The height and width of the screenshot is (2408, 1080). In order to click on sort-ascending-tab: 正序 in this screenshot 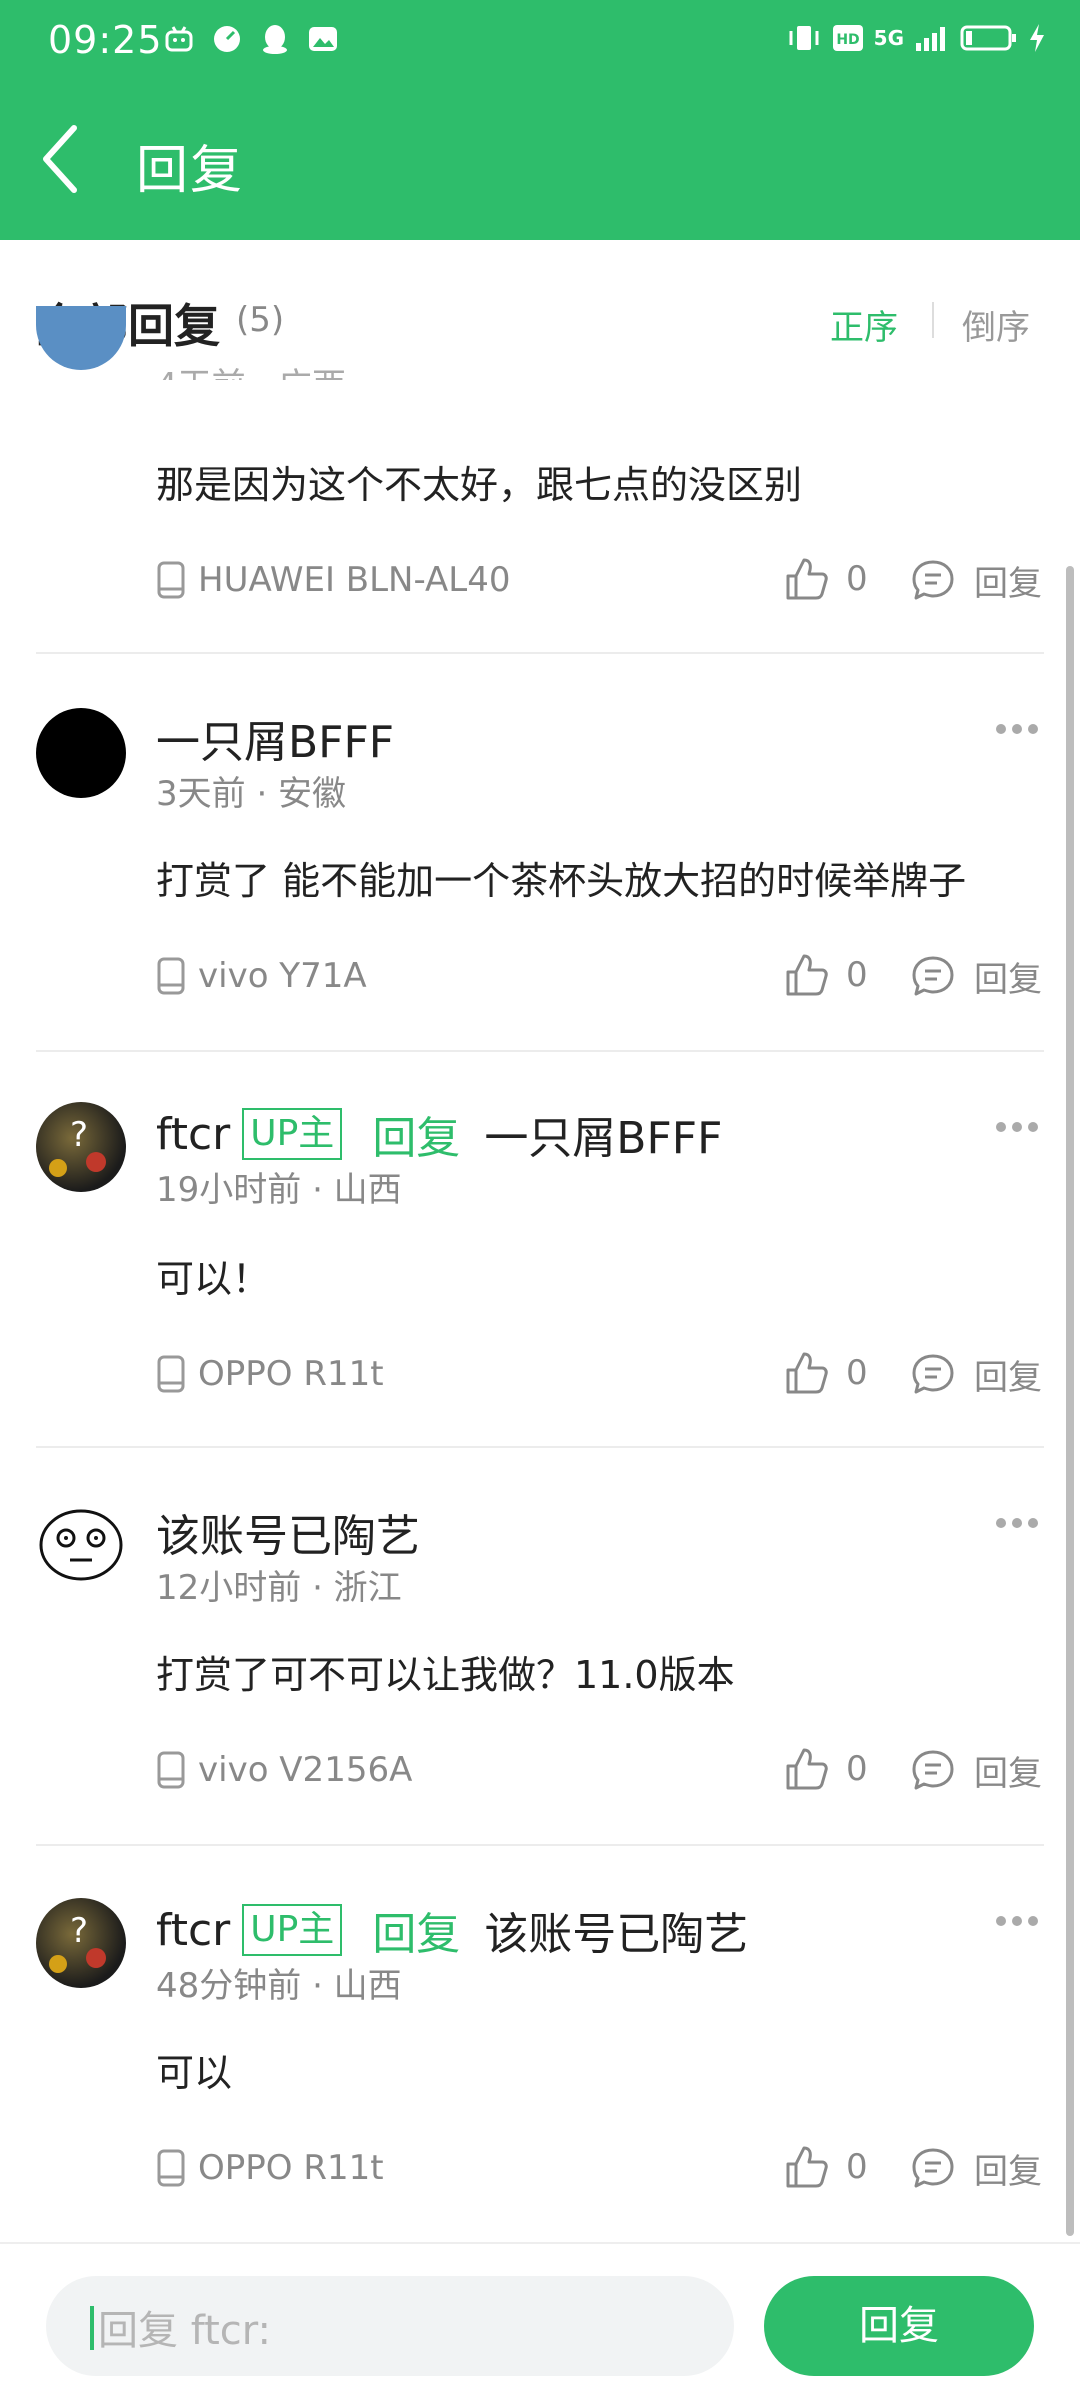, I will do `click(864, 324)`.